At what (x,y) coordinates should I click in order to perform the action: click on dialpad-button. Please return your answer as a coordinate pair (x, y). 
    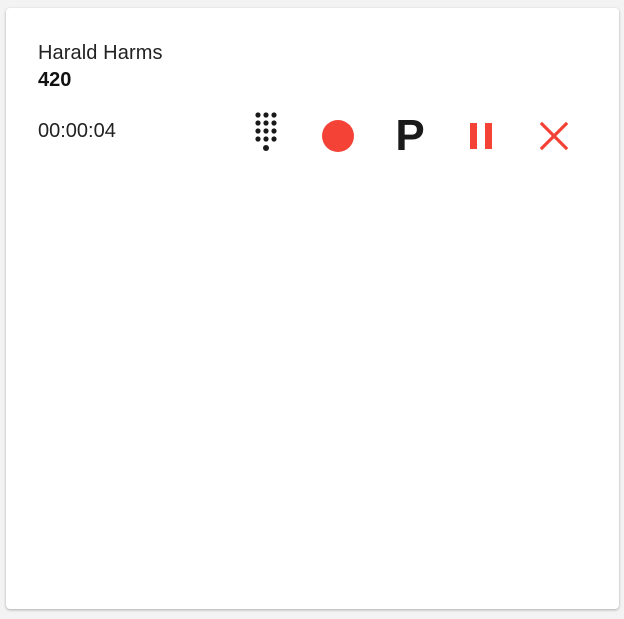
    Looking at the image, I should click on (266, 135).